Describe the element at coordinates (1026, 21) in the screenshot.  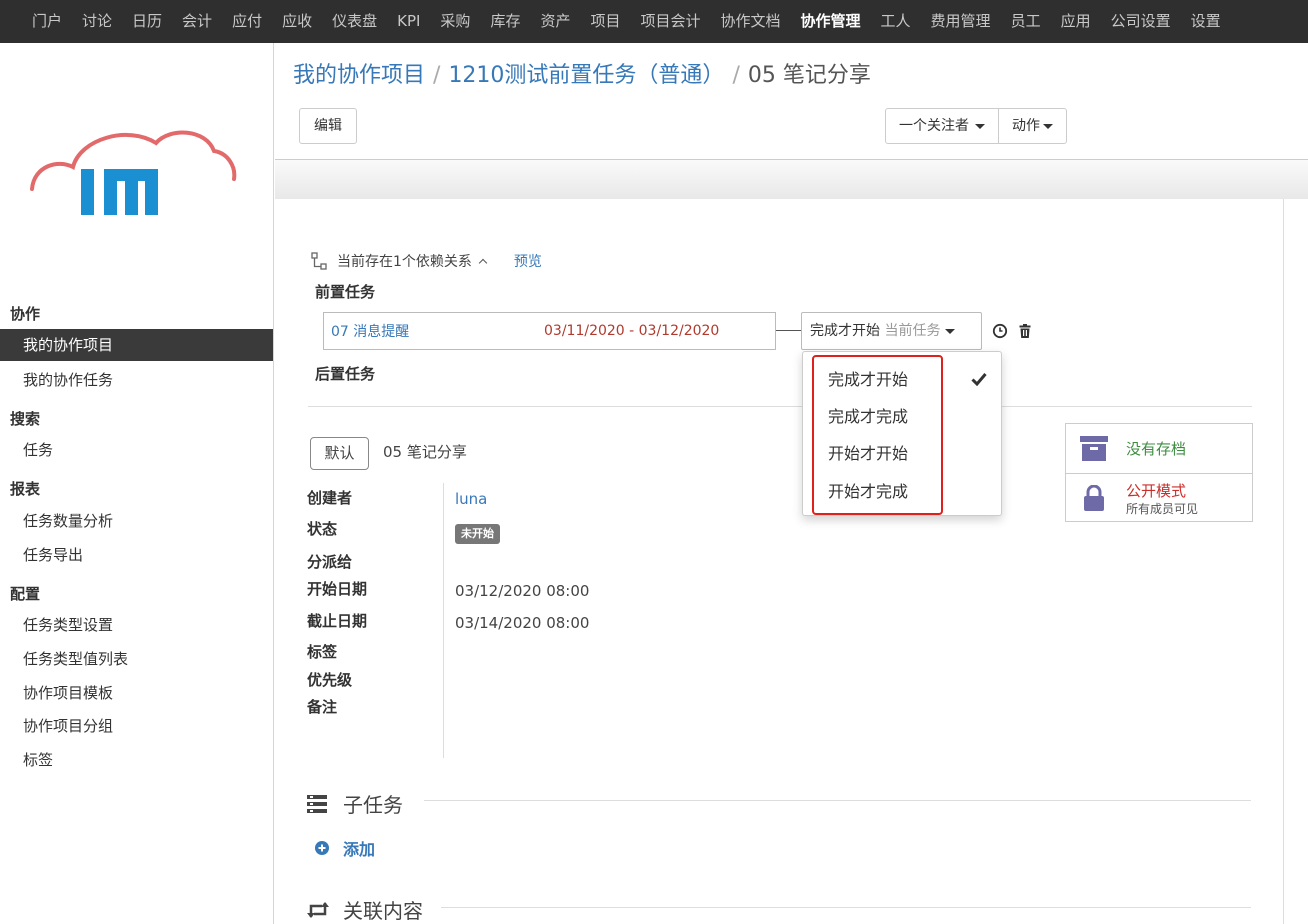
I see `nav-employees: 员工` at that location.